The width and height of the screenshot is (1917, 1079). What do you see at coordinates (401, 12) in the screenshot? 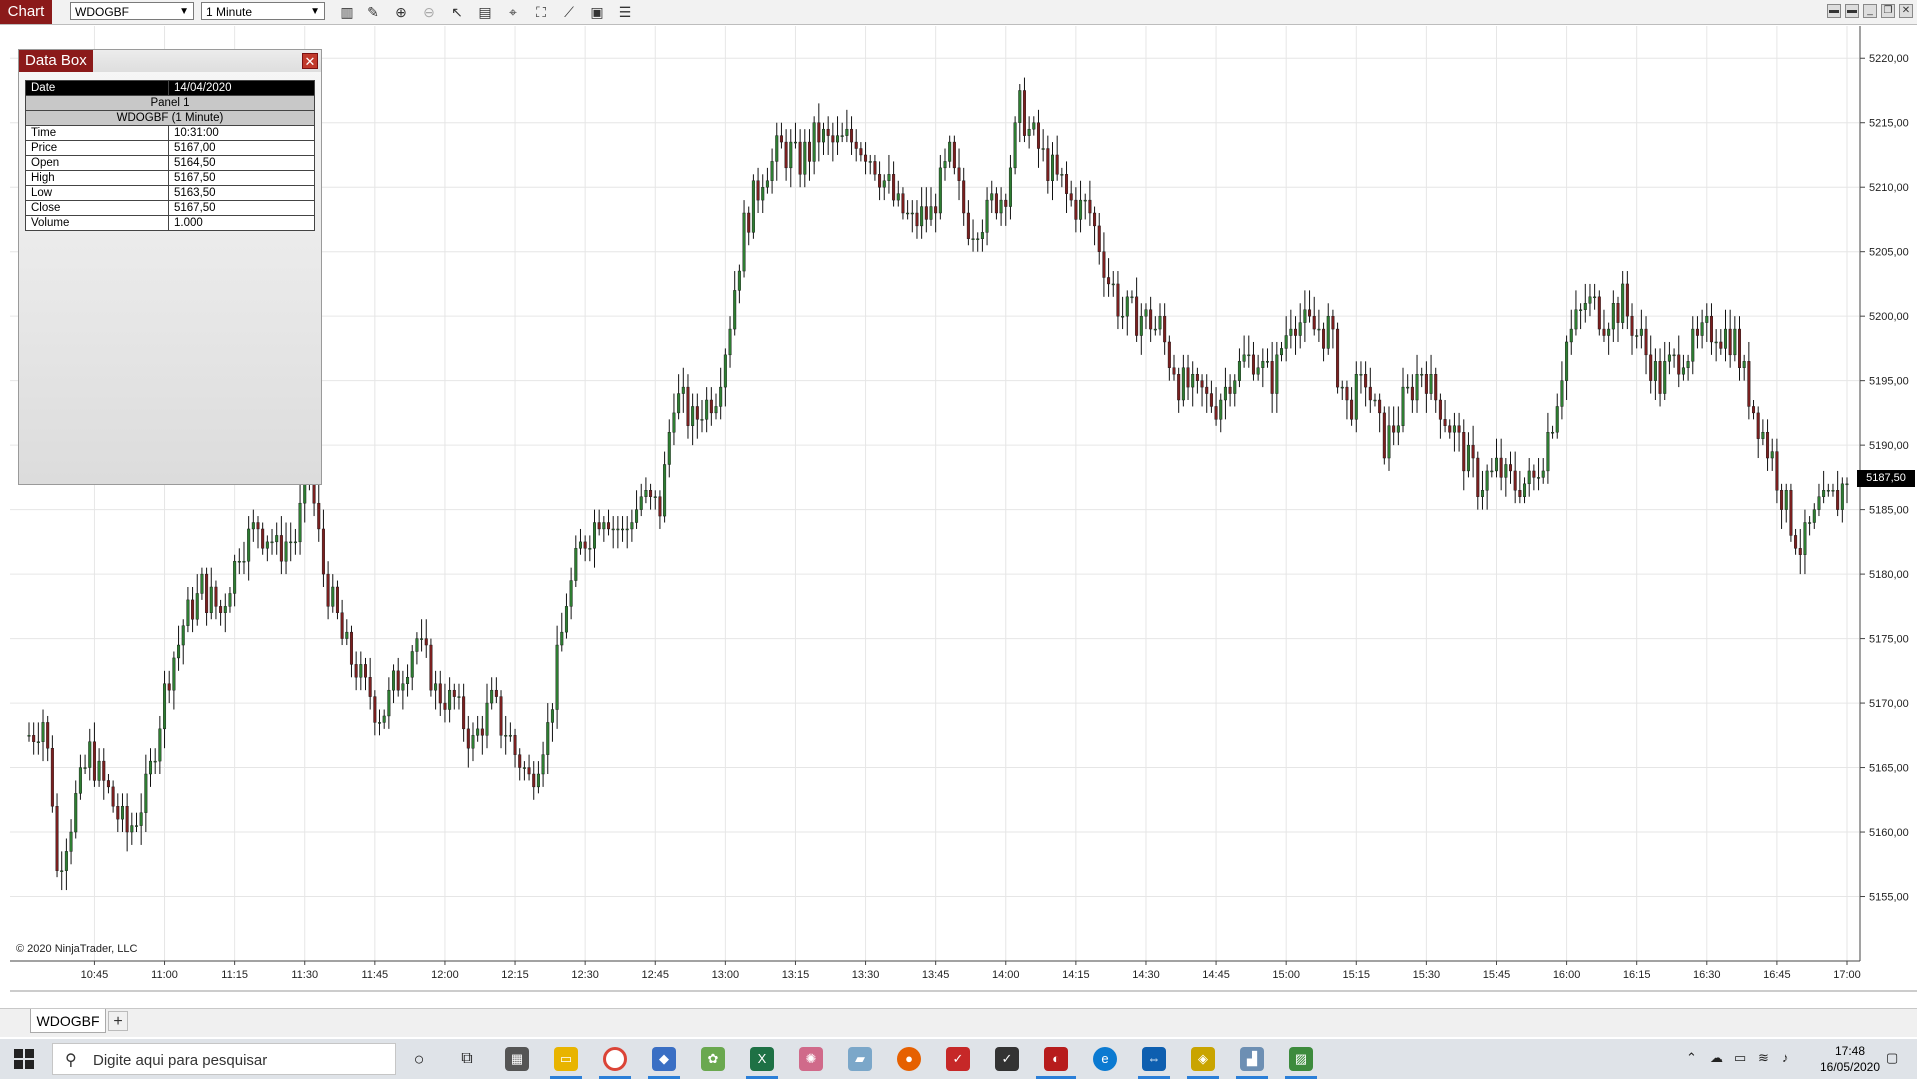
I see `zoom-in-icon: ⊕` at bounding box center [401, 12].